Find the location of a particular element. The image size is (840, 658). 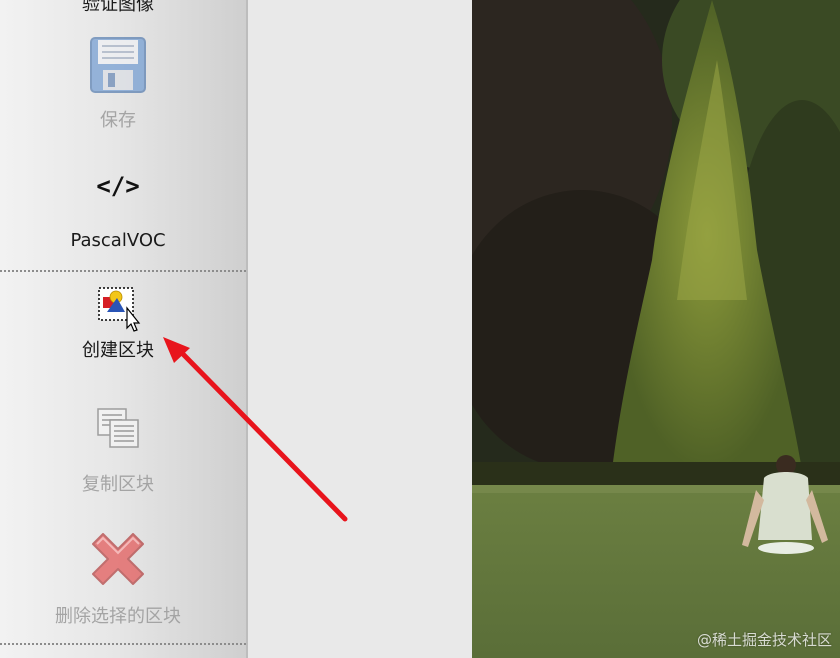

code-icon: </> is located at coordinates (118, 186).